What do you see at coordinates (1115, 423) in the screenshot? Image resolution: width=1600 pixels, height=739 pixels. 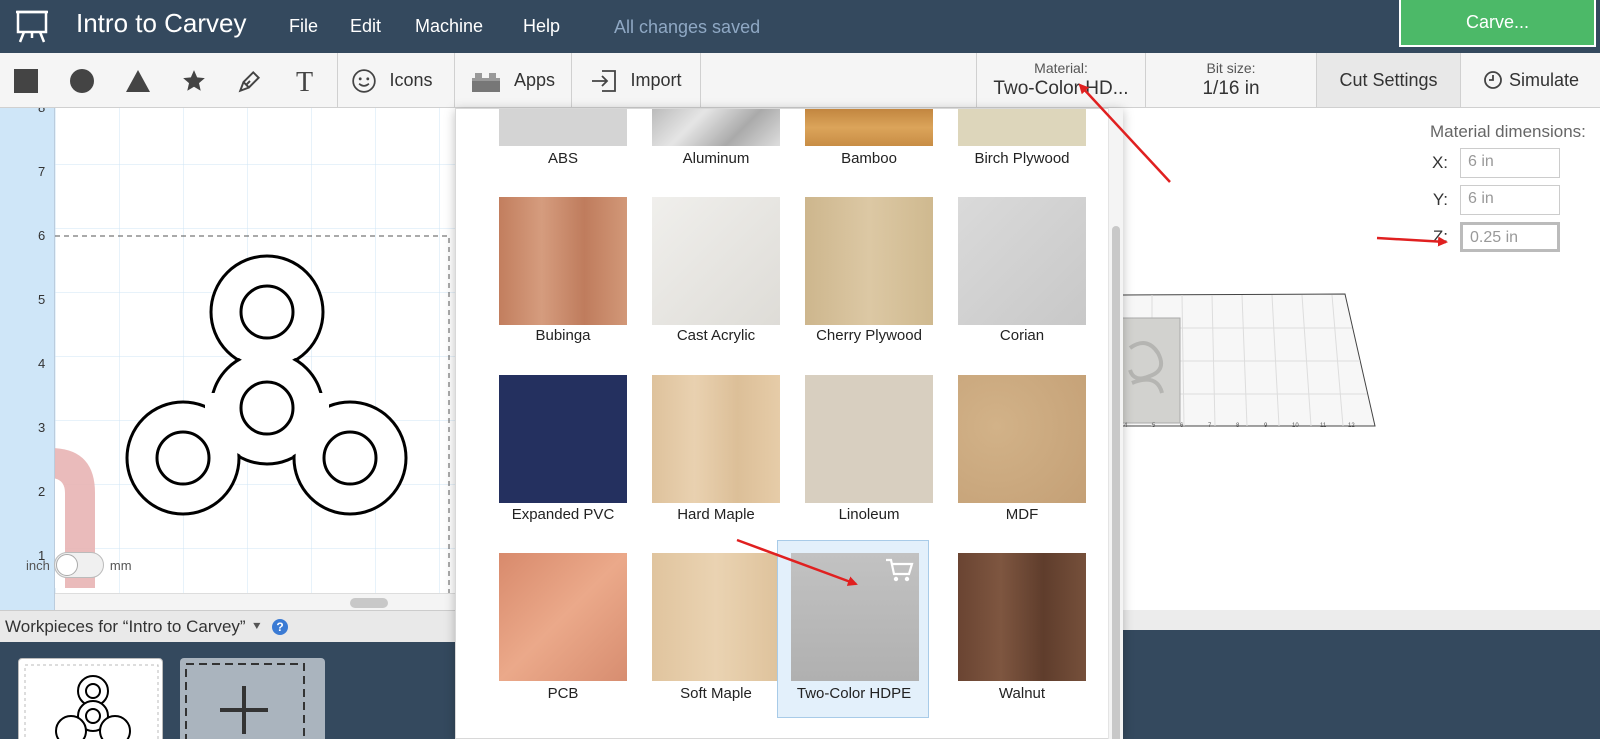 I see `material-list-scrollbar` at bounding box center [1115, 423].